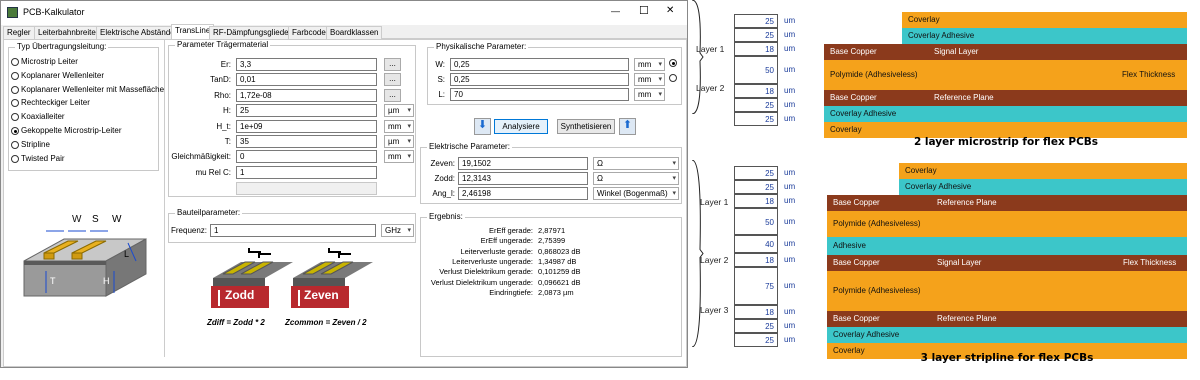  I want to click on substrate-field-input: 0,01, so click(306, 80).